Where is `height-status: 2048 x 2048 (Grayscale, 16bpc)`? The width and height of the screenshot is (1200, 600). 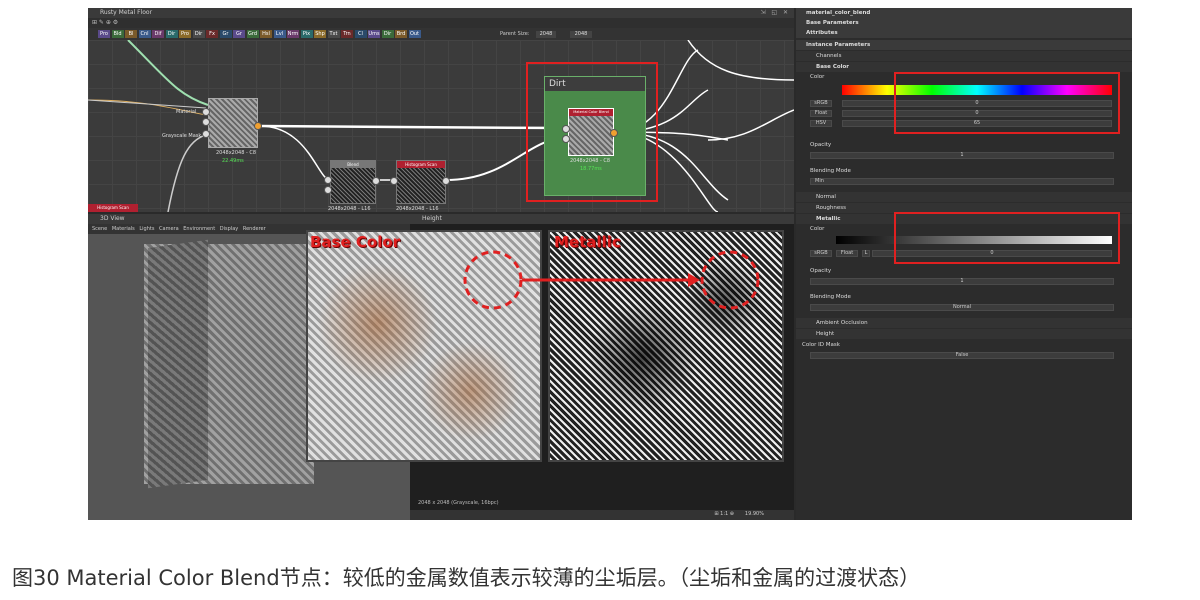 height-status: 2048 x 2048 (Grayscale, 16bpc) is located at coordinates (458, 503).